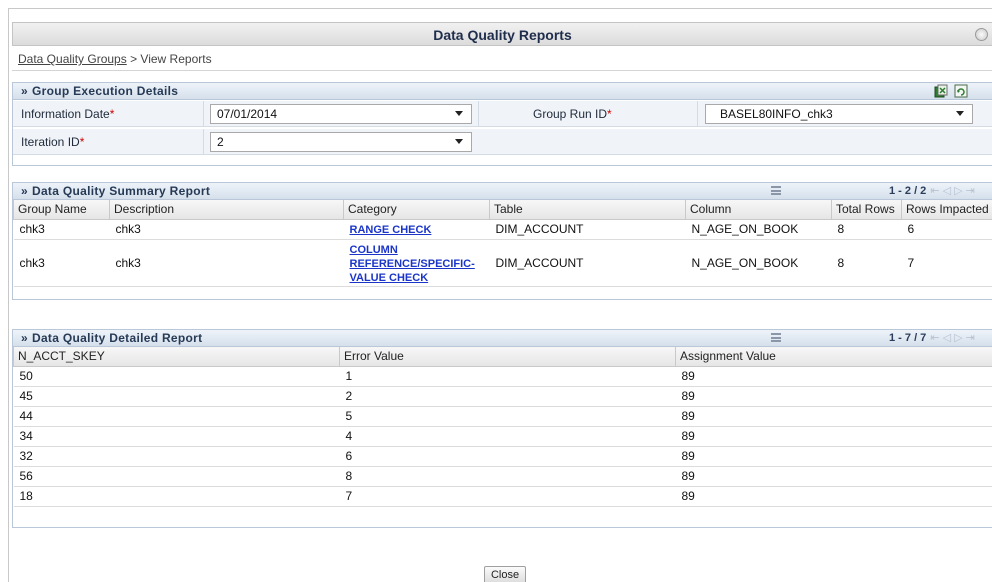  I want to click on table-row: 50 1 89, so click(502, 376).